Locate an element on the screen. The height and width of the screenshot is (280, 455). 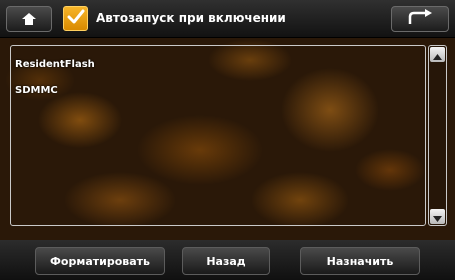
home-button is located at coordinates (29, 19).